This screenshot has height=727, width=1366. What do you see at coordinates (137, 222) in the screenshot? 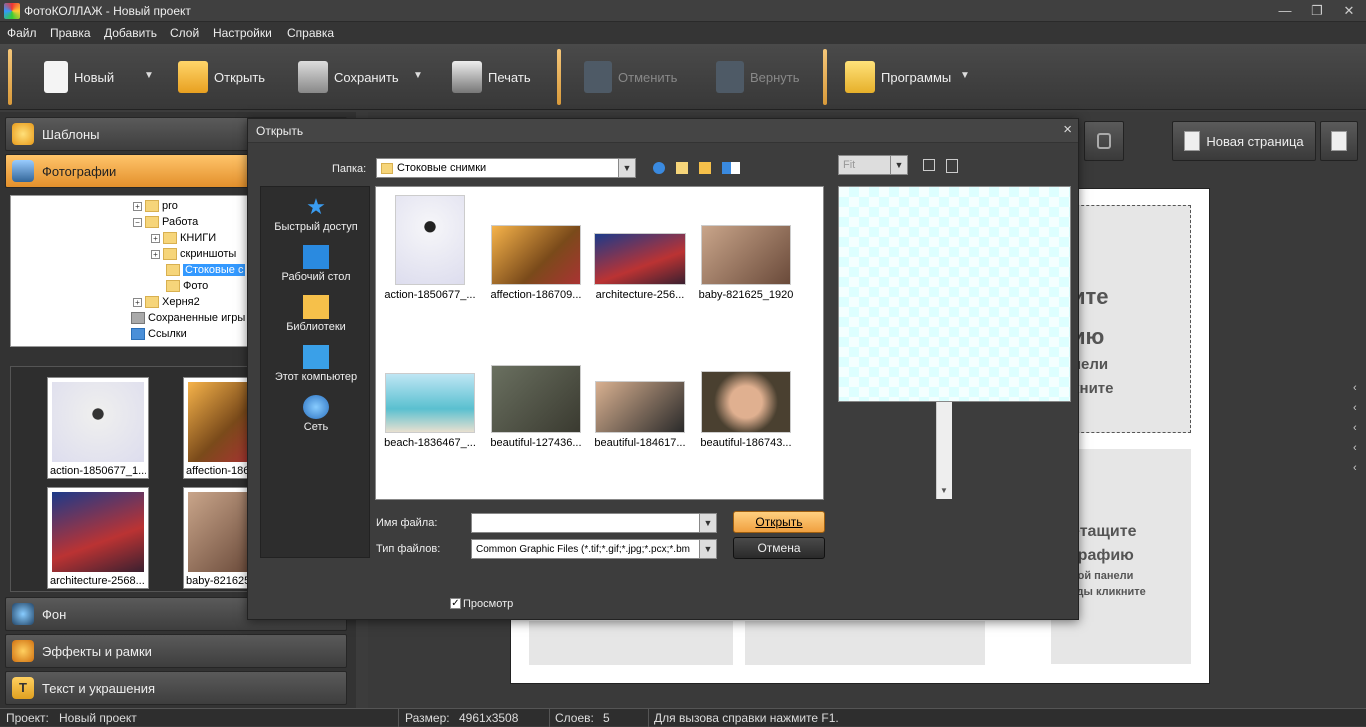
I see `collapse-icon: −` at bounding box center [137, 222].